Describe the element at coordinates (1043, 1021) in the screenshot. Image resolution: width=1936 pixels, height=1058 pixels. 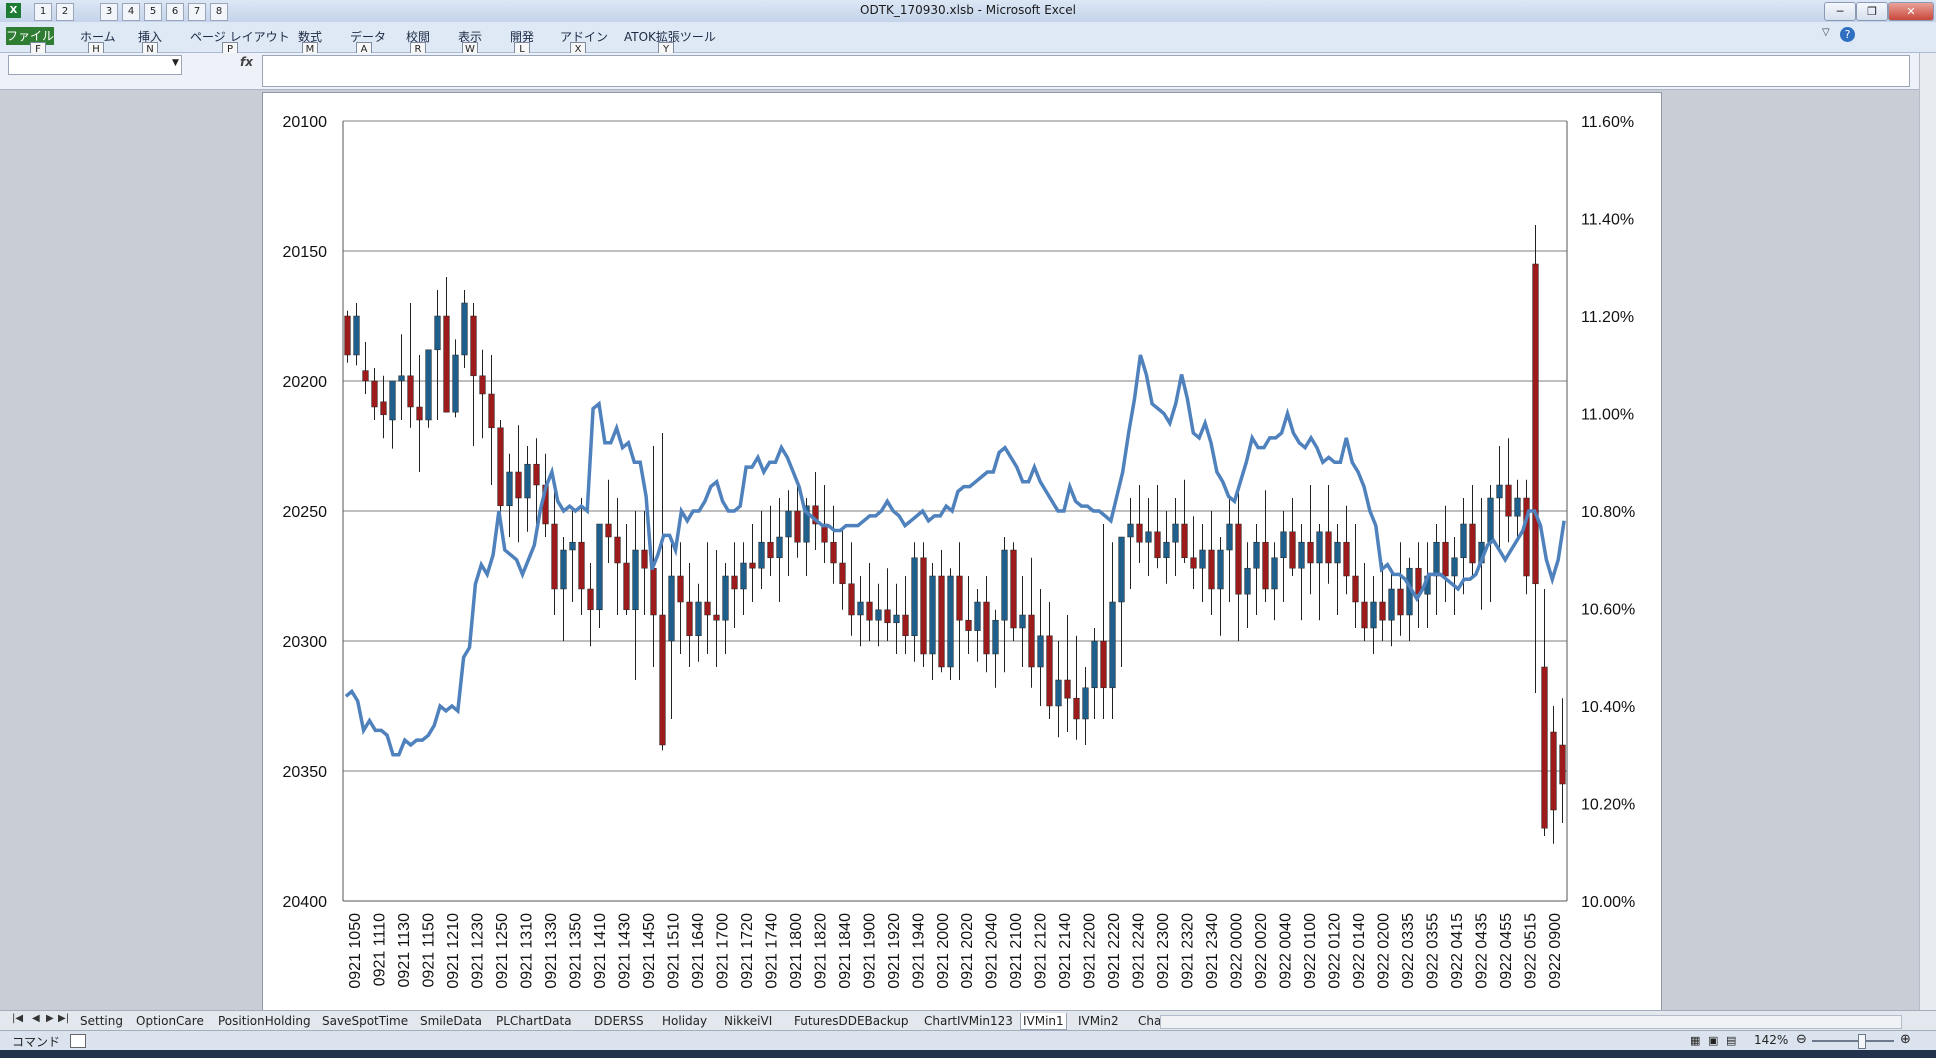
I see `sheet-tab-ivmin1: IVMin1` at that location.